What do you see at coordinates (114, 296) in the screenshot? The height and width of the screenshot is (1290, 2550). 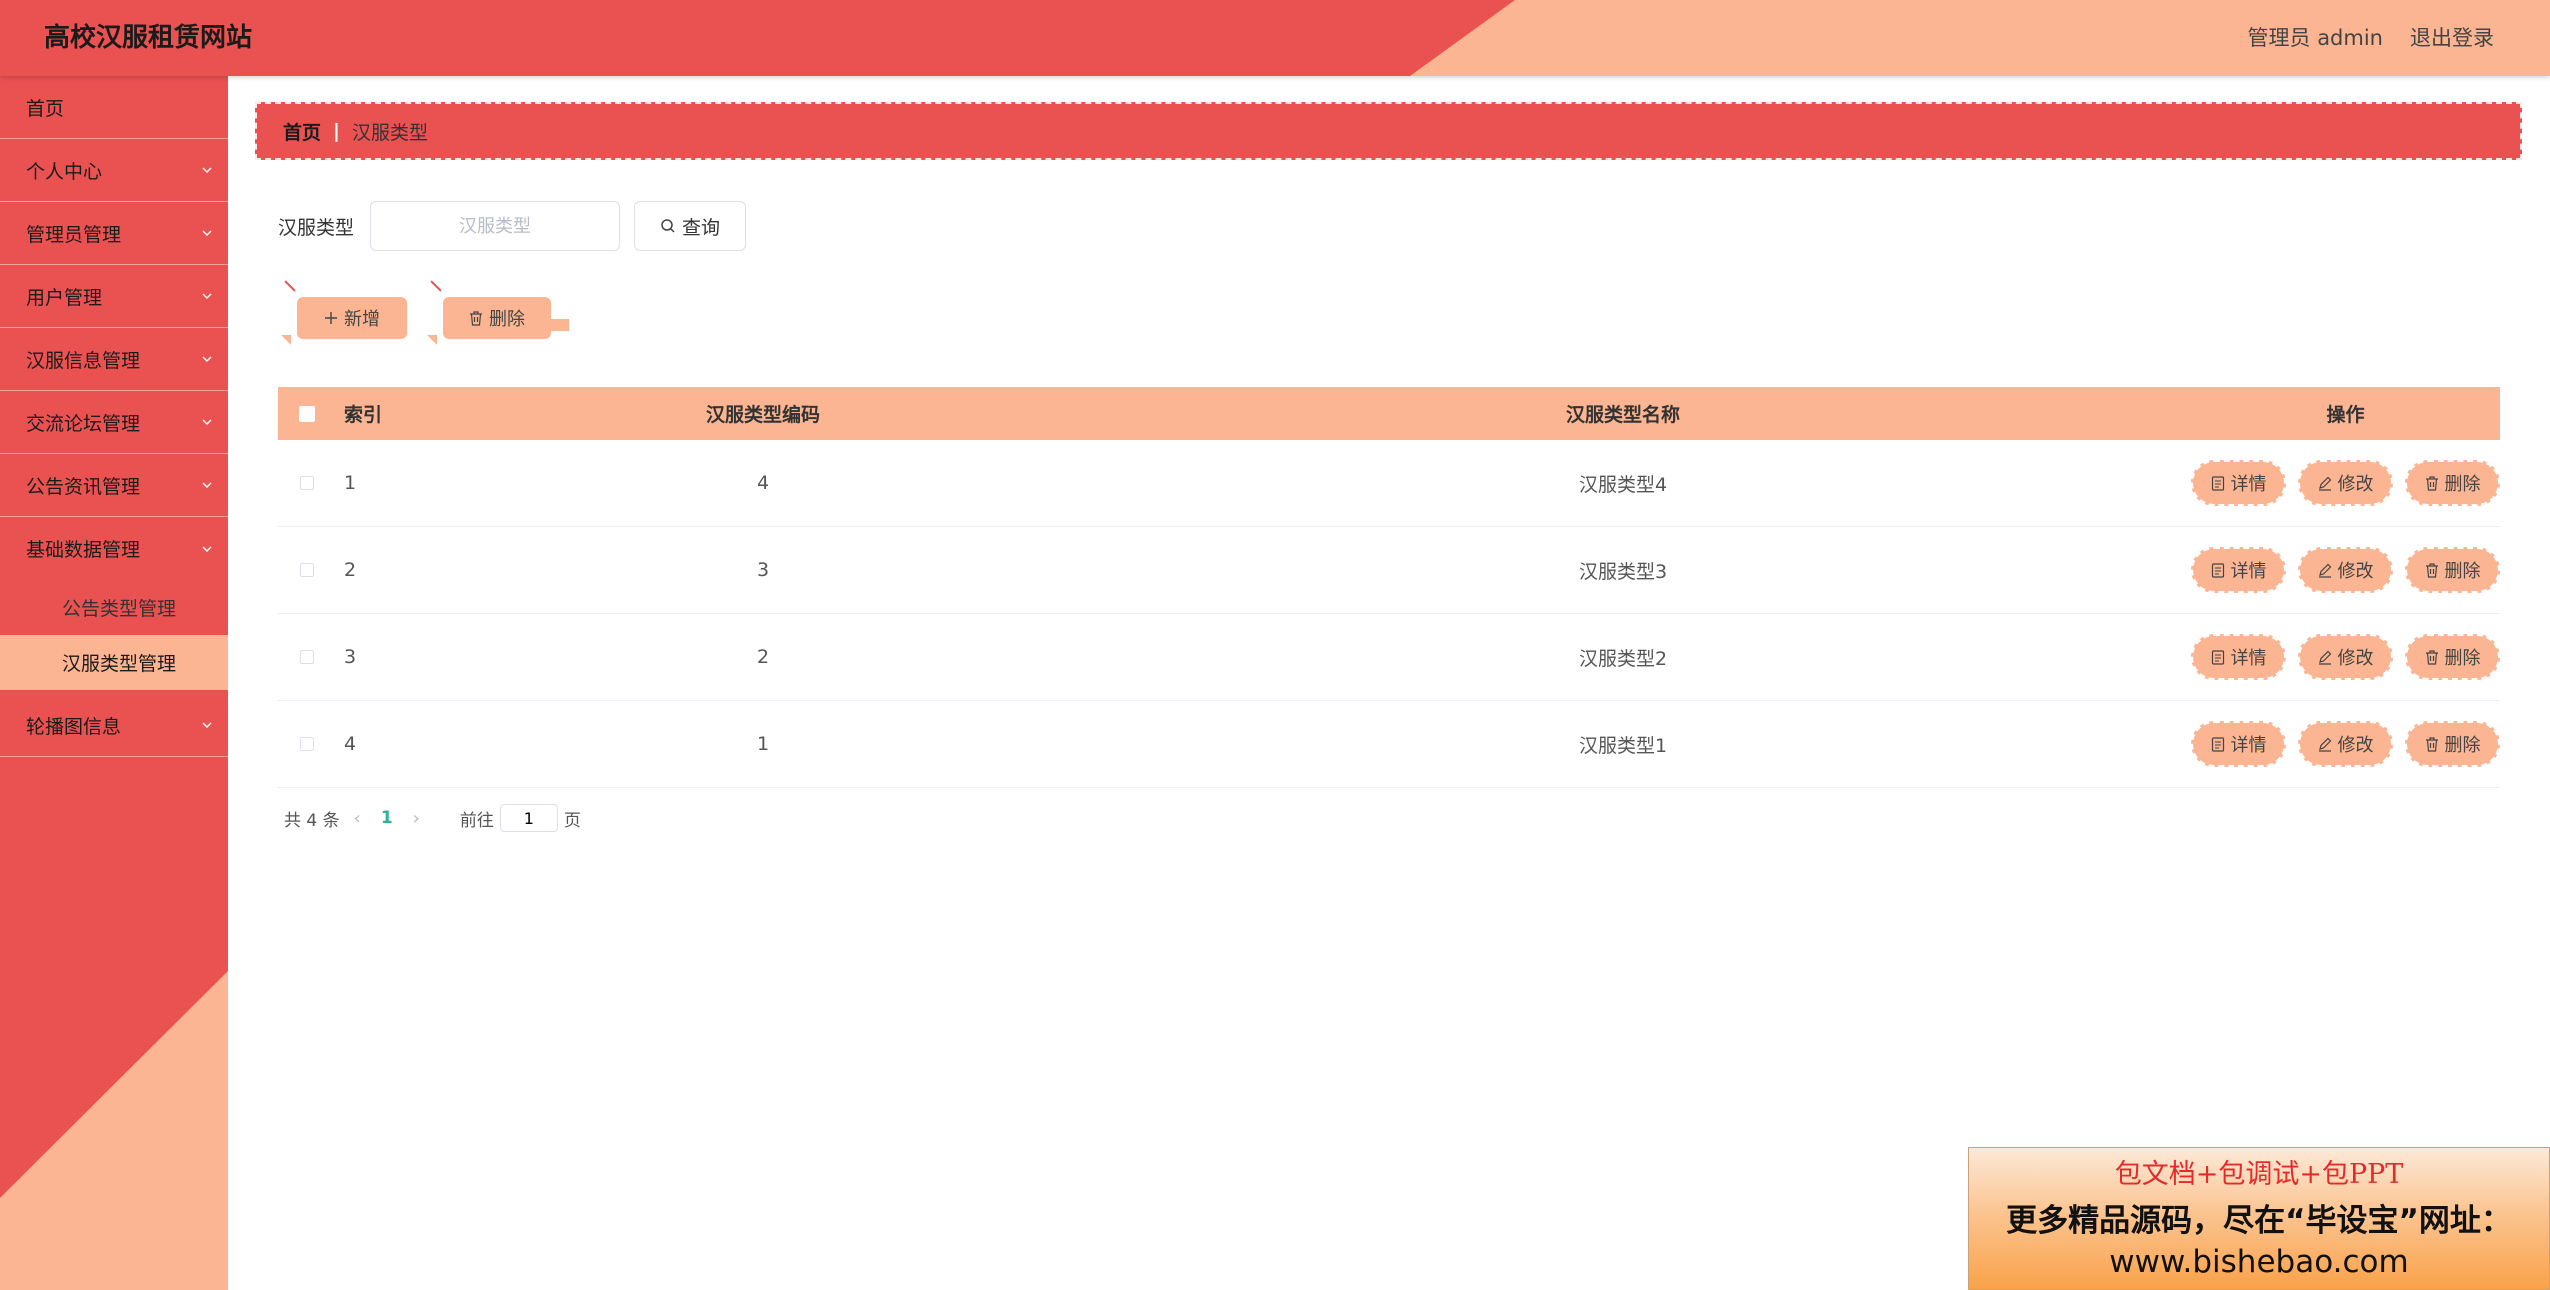 I see `sidebar-item-user-management: 用户管理` at bounding box center [114, 296].